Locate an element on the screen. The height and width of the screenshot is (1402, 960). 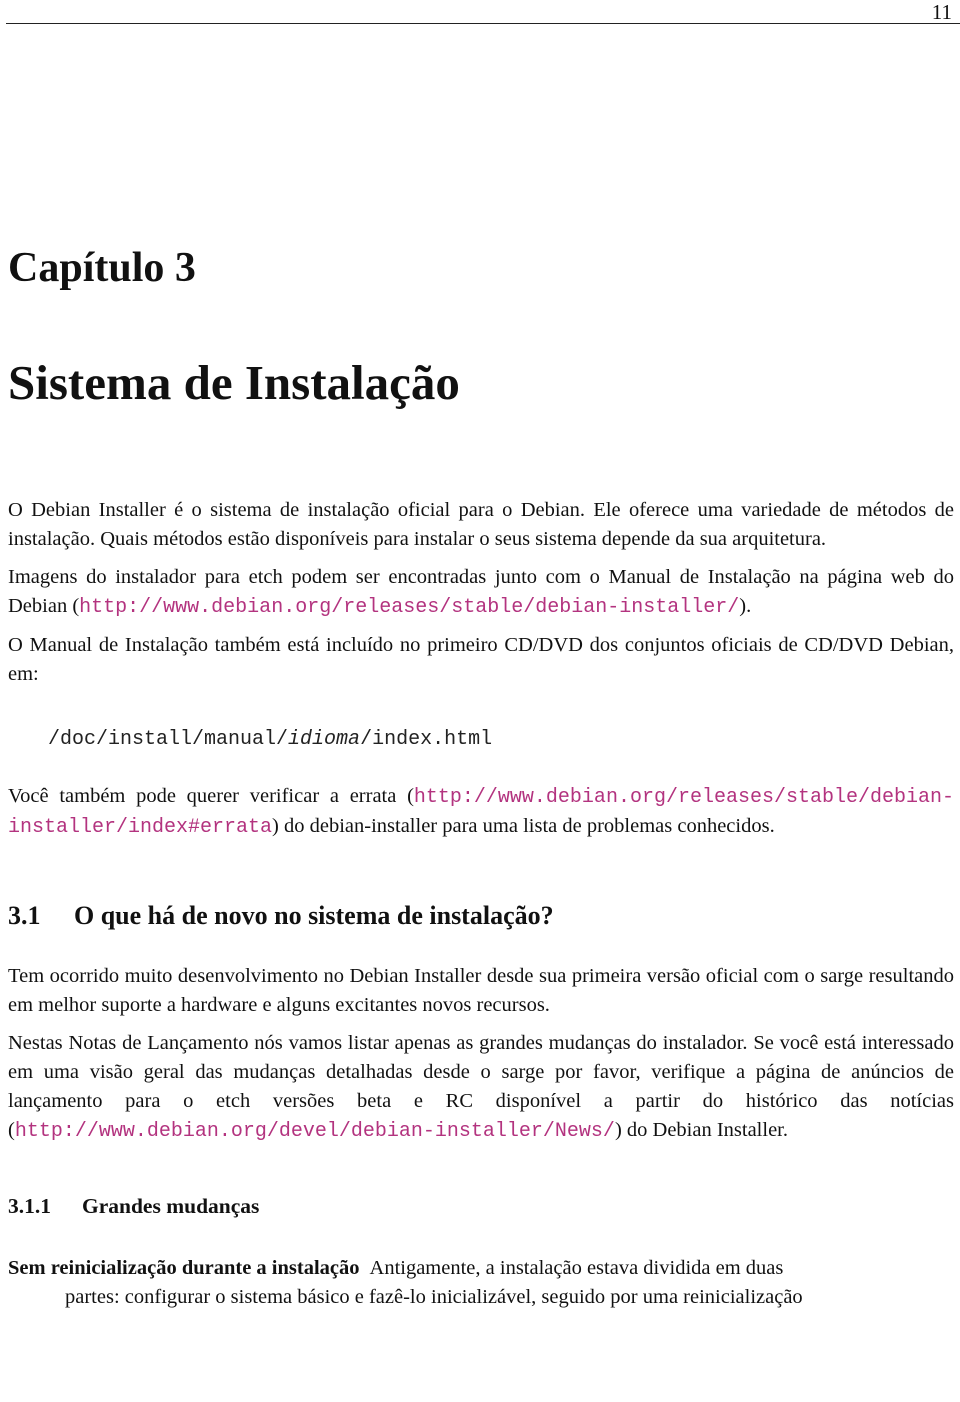
manual-path-code: /doc/install/manual/idioma/index.html is located at coordinates (501, 739).